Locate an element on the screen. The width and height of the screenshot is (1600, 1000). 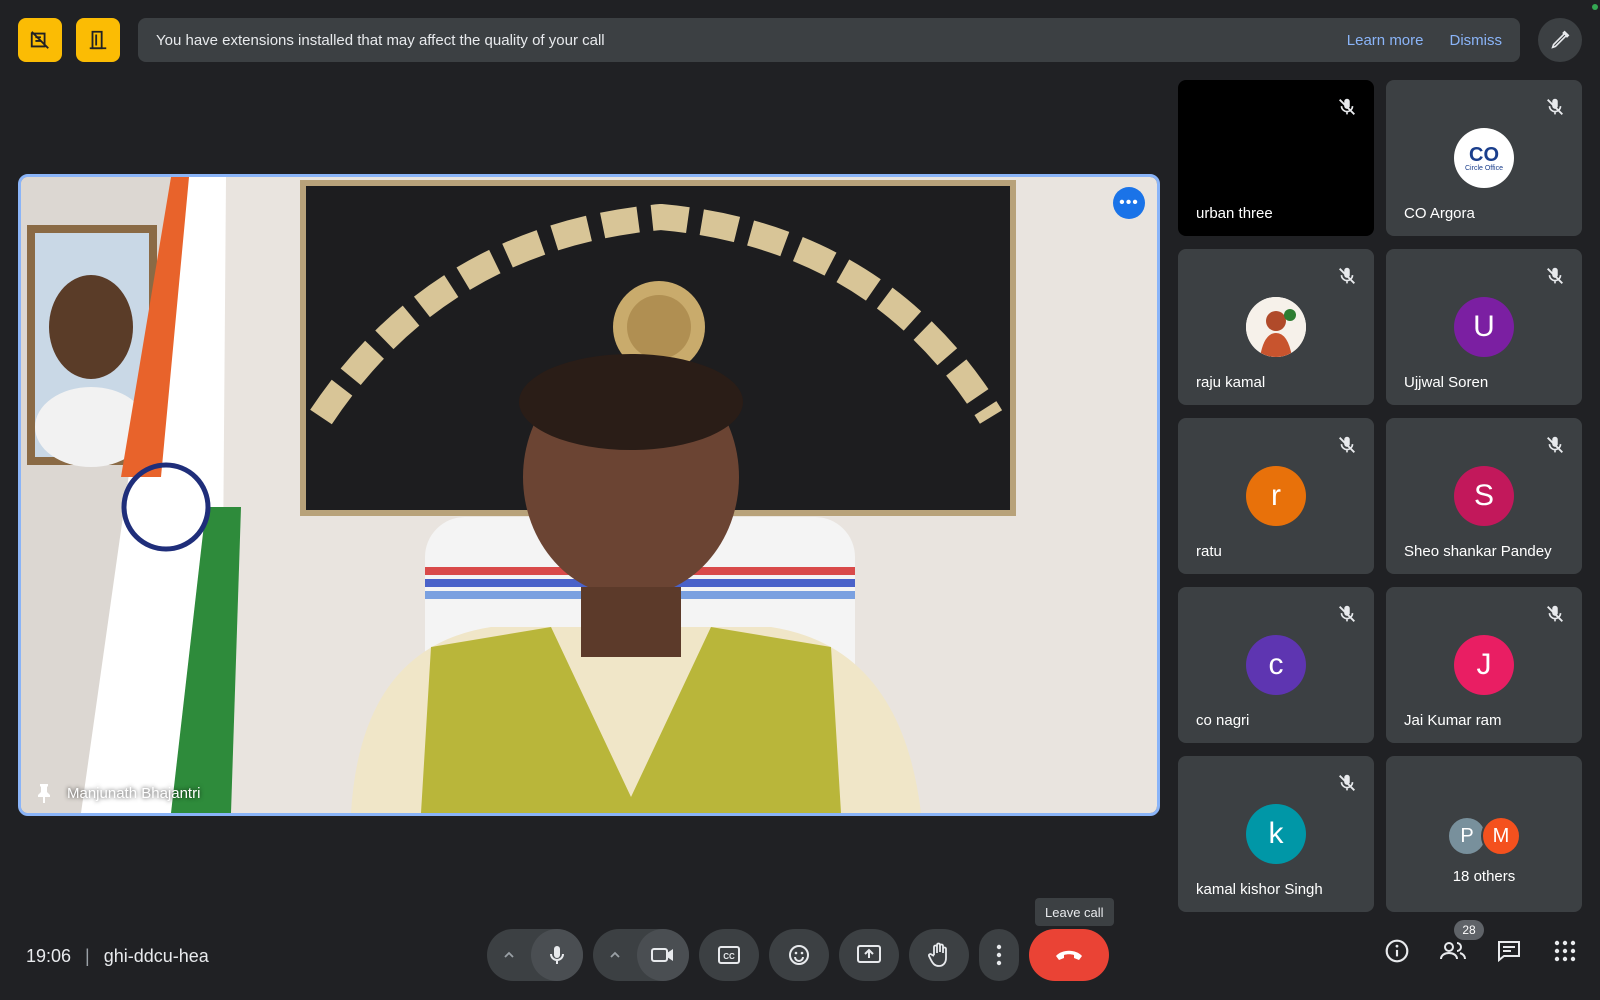
people-button is located at coordinates (1453, 951).